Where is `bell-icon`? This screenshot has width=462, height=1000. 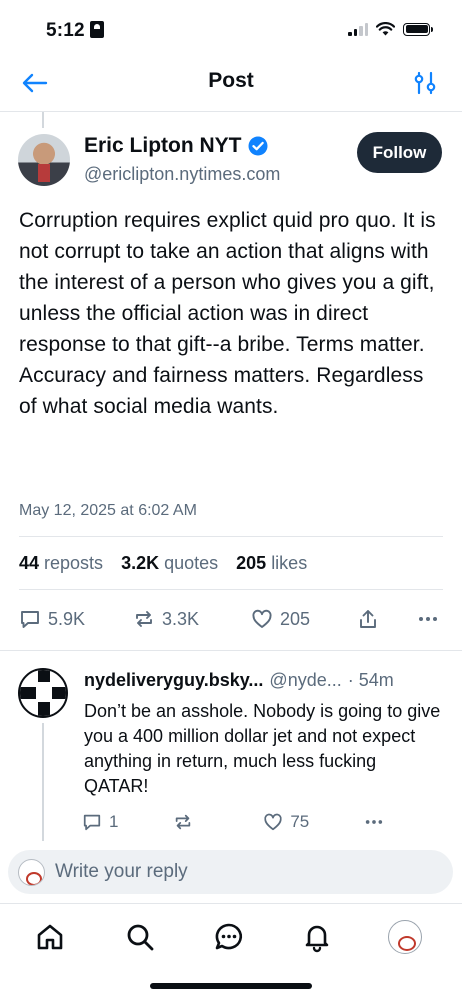 bell-icon is located at coordinates (317, 939).